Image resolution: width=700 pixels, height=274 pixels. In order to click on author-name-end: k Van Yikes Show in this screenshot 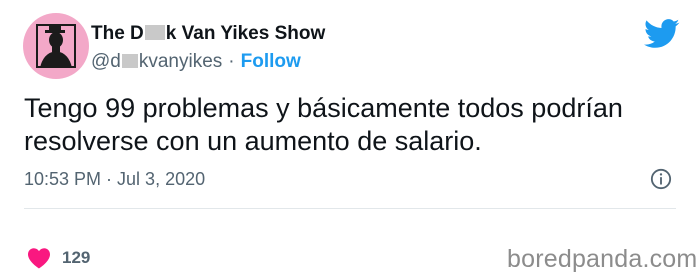, I will do `click(245, 33)`.